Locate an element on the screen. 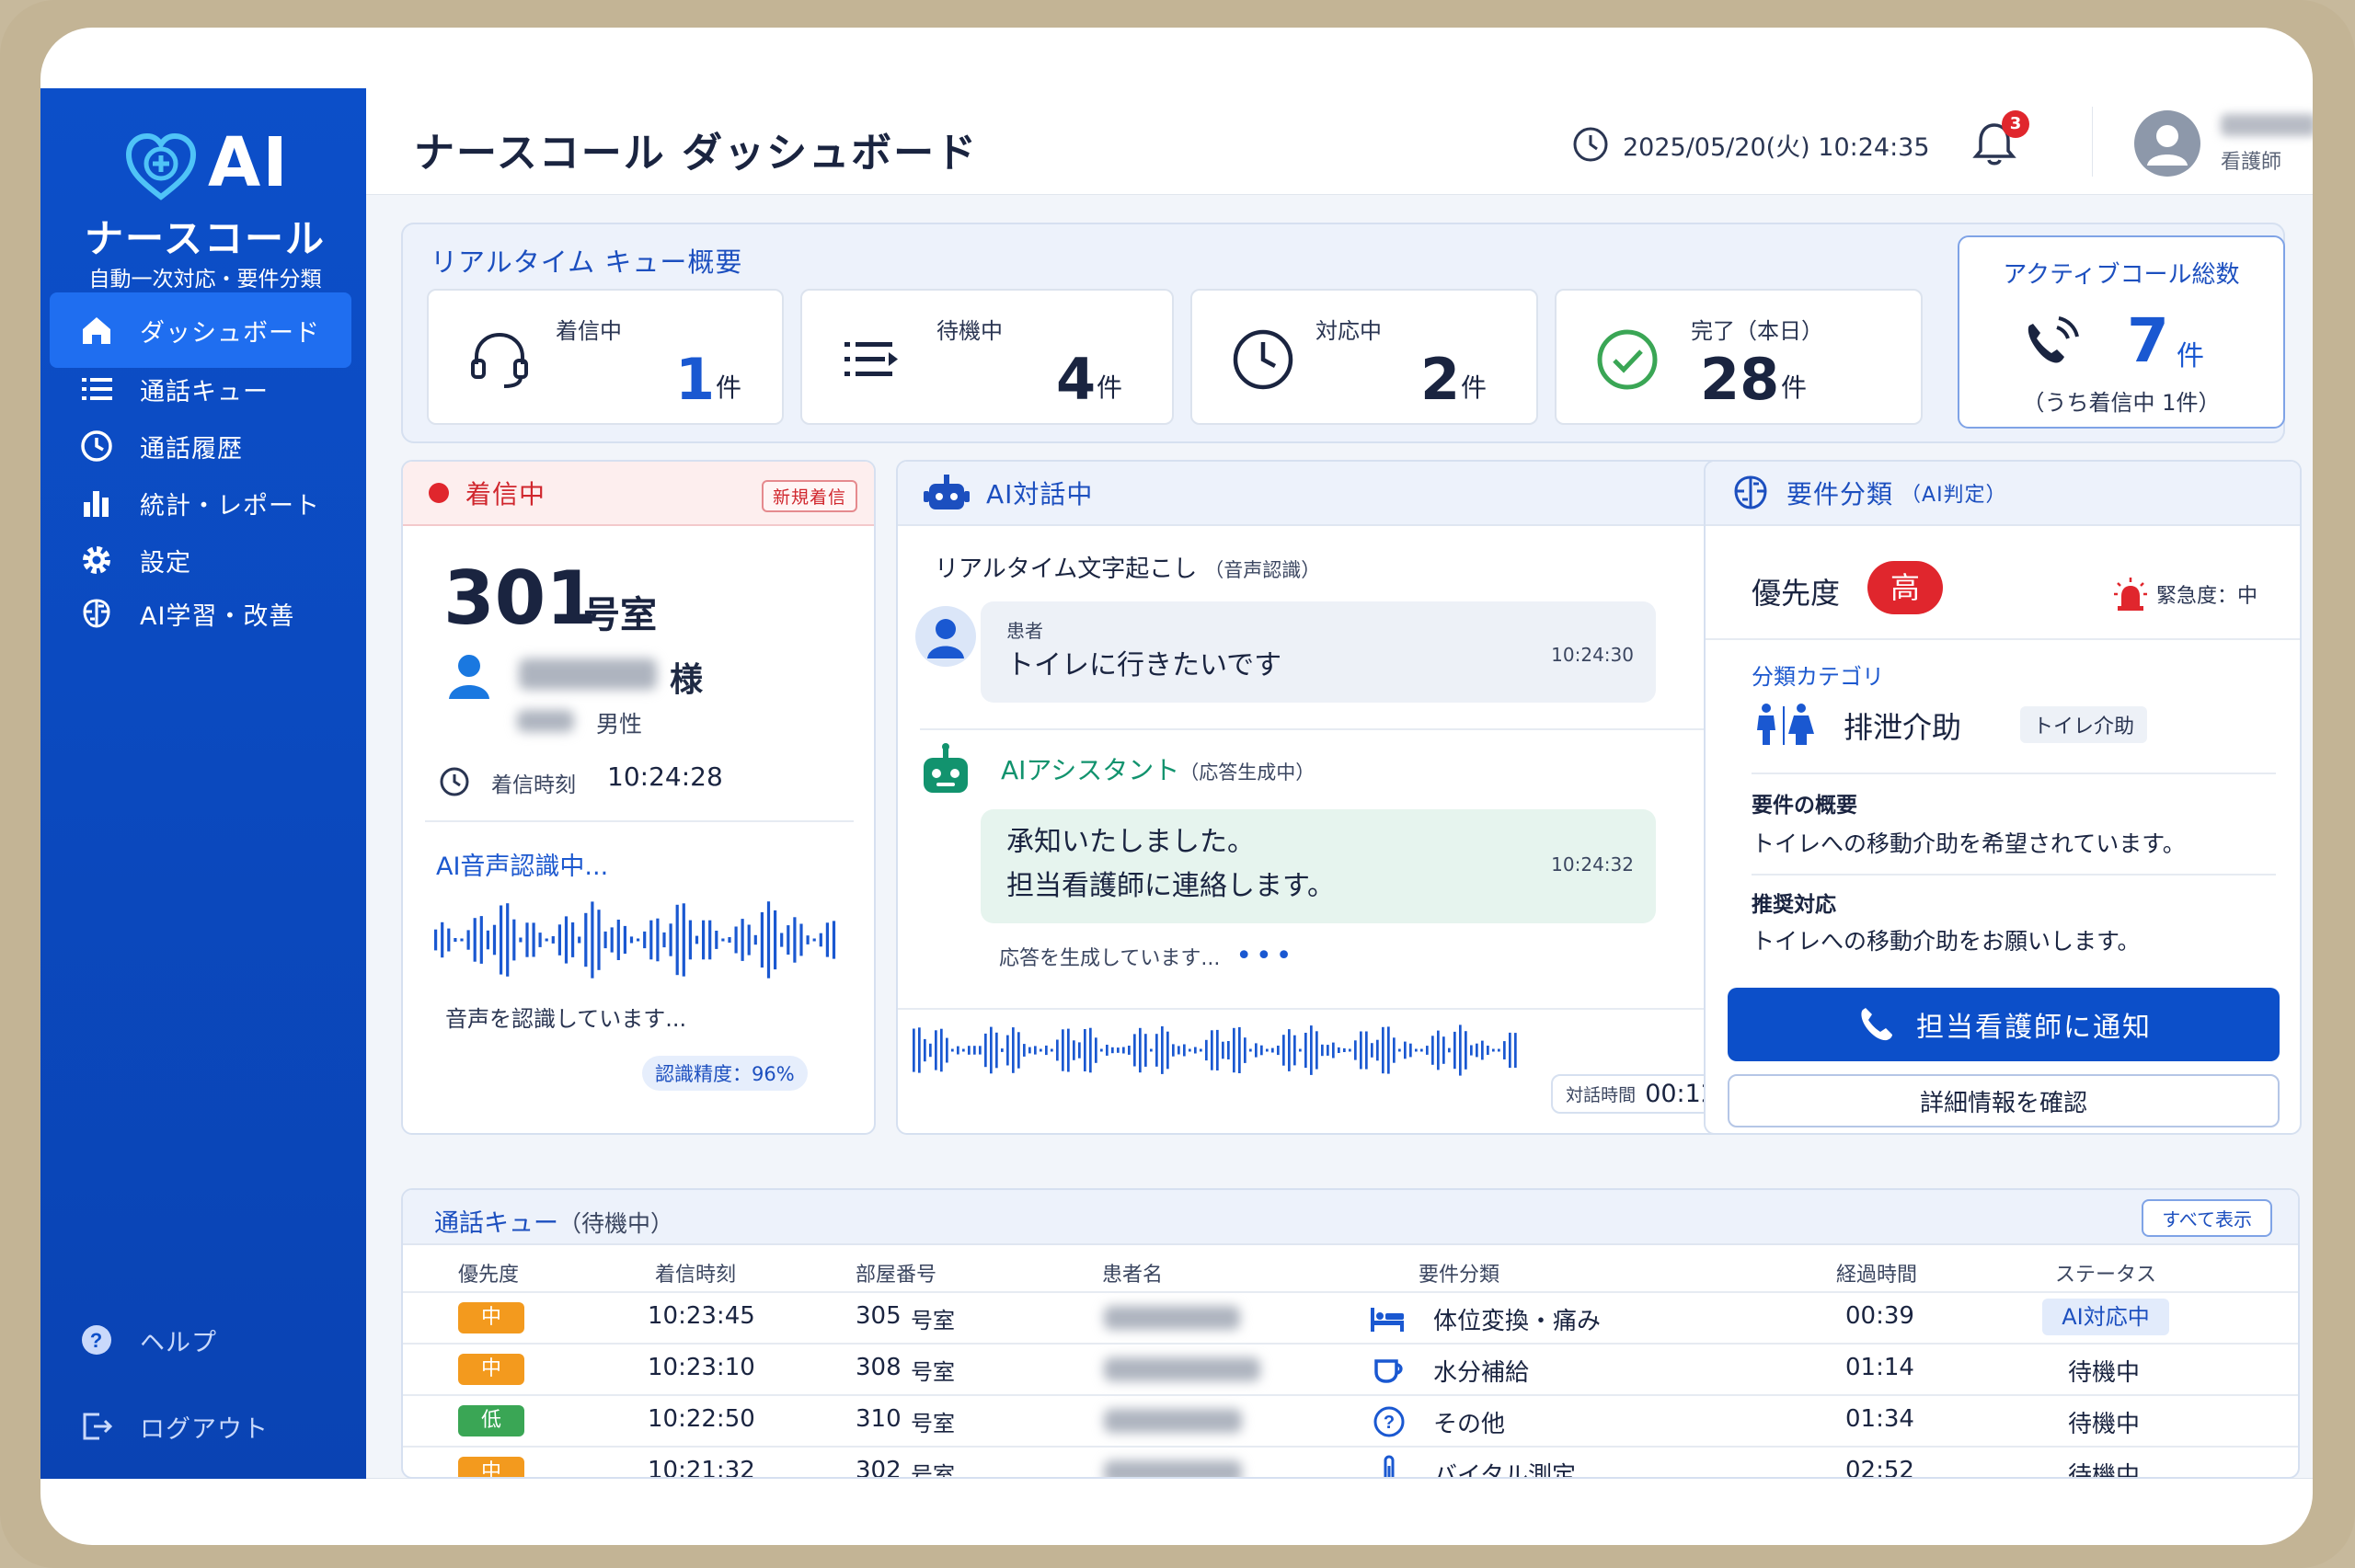 This screenshot has width=2355, height=1568. patient-message-bubble: 患者 トイレに行きたいです 10:24:30 is located at coordinates (1318, 652).